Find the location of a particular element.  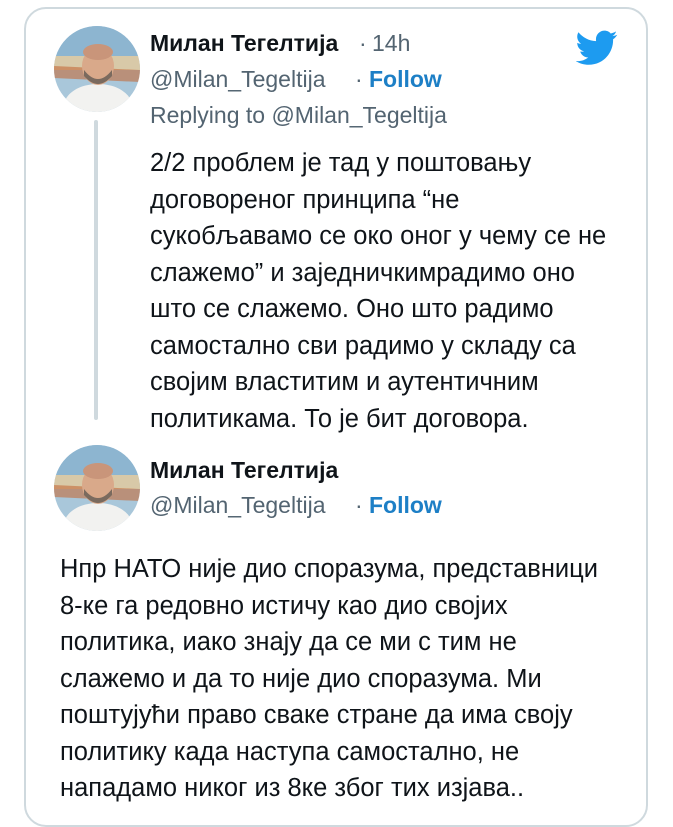

tweet-timestamp: 14h is located at coordinates (391, 43).